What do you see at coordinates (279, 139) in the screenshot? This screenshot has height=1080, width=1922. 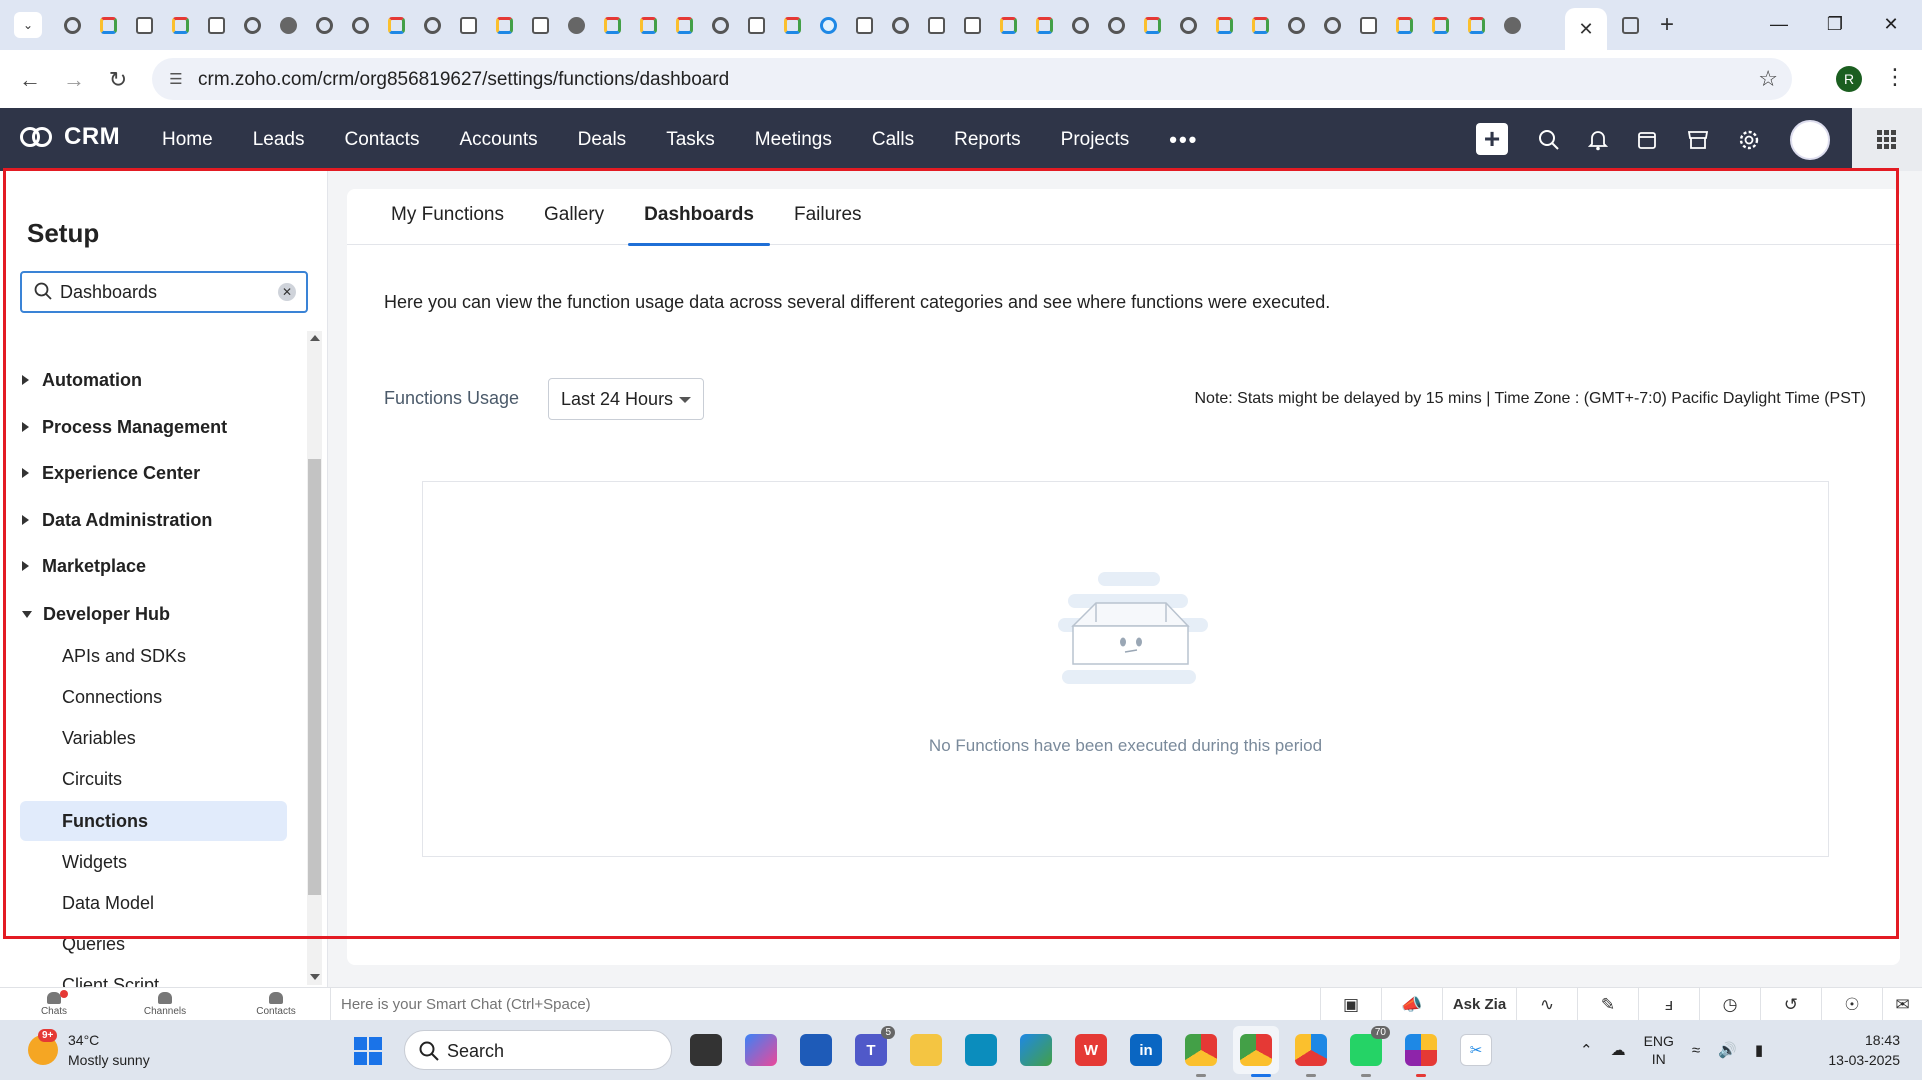 I see `nav-leads: Leads` at bounding box center [279, 139].